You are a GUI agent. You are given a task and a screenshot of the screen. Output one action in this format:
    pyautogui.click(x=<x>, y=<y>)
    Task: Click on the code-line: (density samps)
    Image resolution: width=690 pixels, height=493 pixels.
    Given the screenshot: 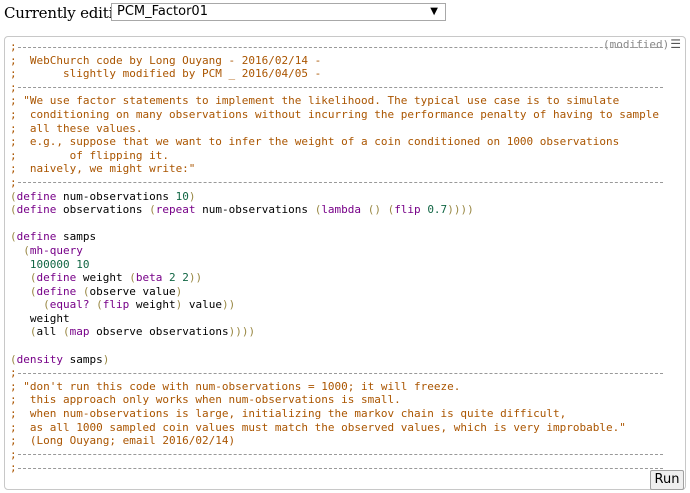 What is the action you would take?
    pyautogui.click(x=60, y=359)
    